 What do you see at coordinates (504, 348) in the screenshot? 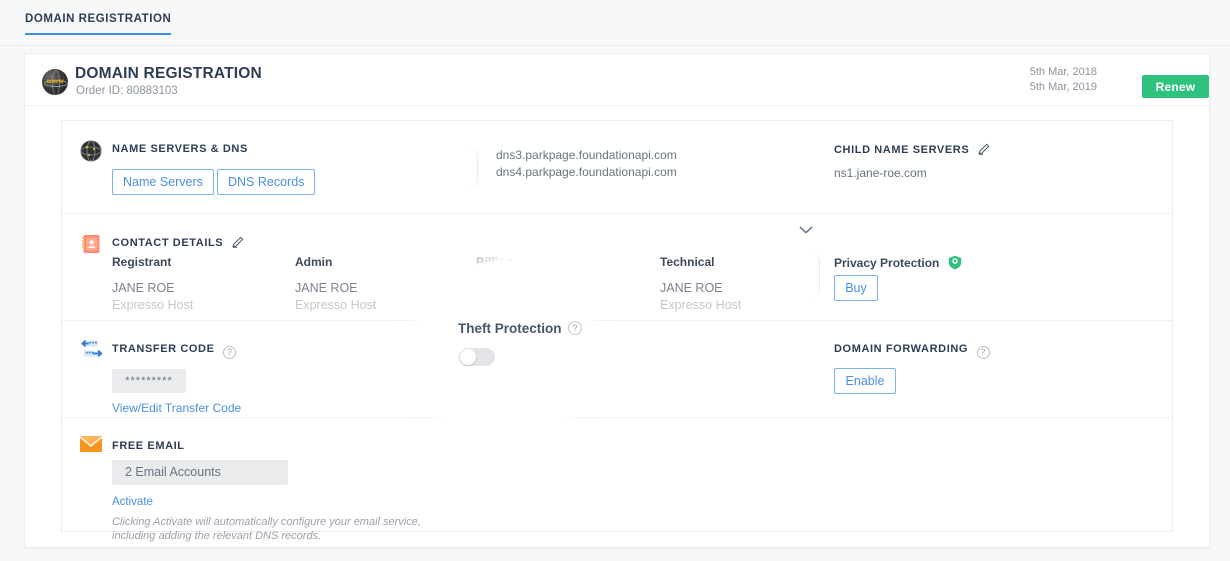
I see `theft-protection-spotlight: Theft Protection ?` at bounding box center [504, 348].